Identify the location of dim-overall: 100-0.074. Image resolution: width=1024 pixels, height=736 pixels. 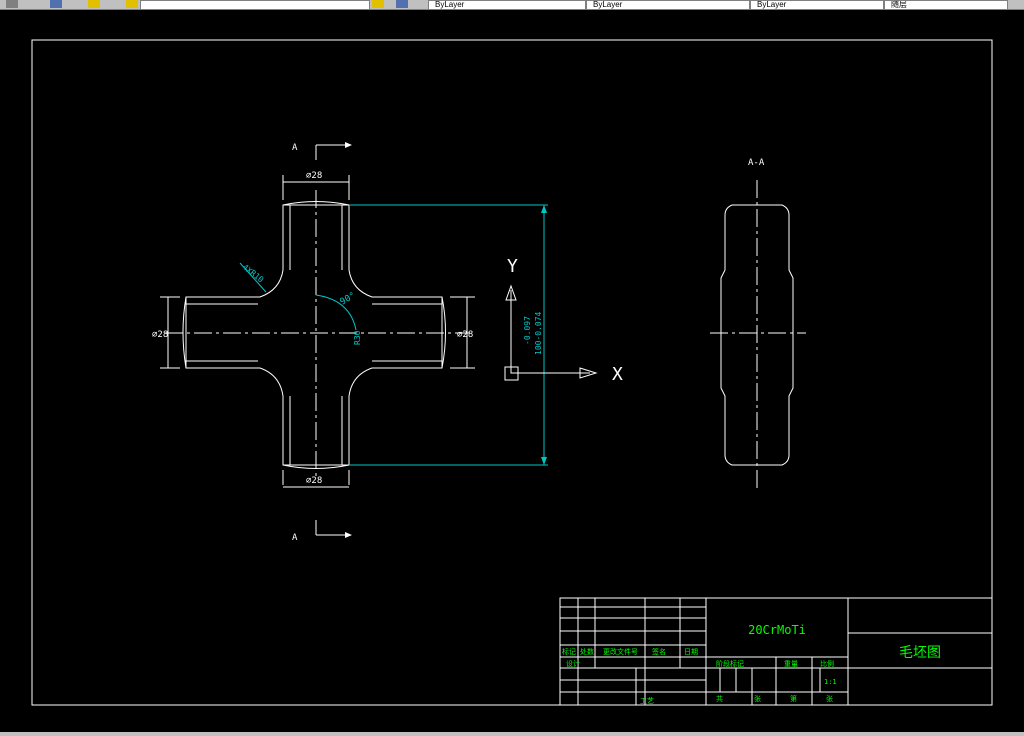
(538, 333).